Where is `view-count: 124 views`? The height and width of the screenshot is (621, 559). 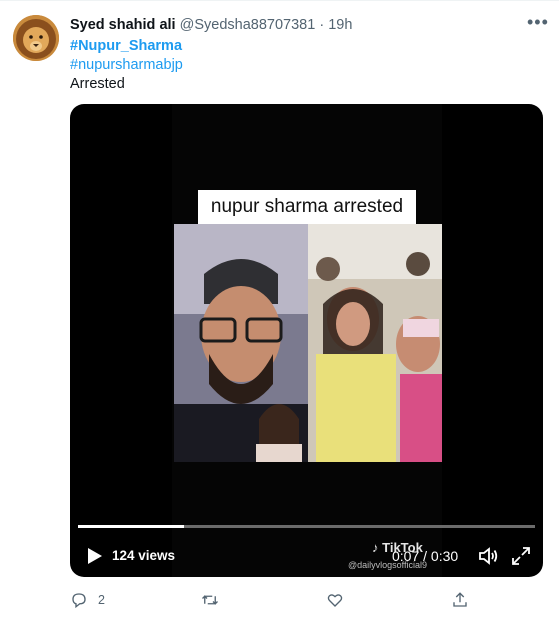 view-count: 124 views is located at coordinates (144, 555).